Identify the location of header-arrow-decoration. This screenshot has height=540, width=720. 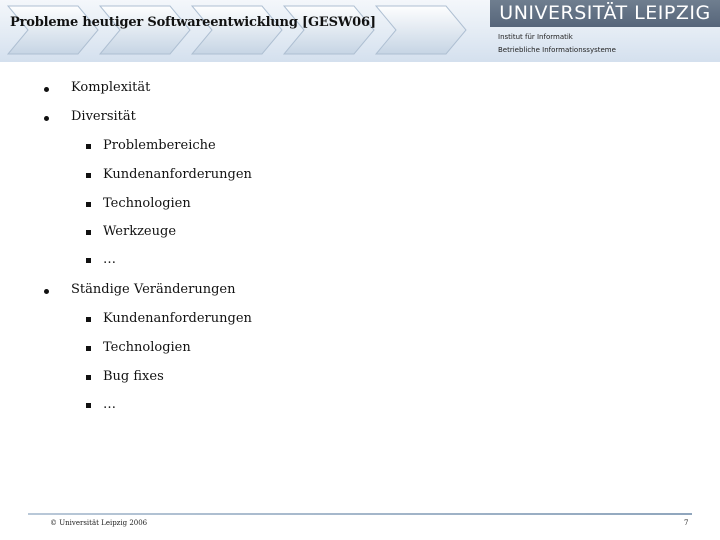
(236, 30).